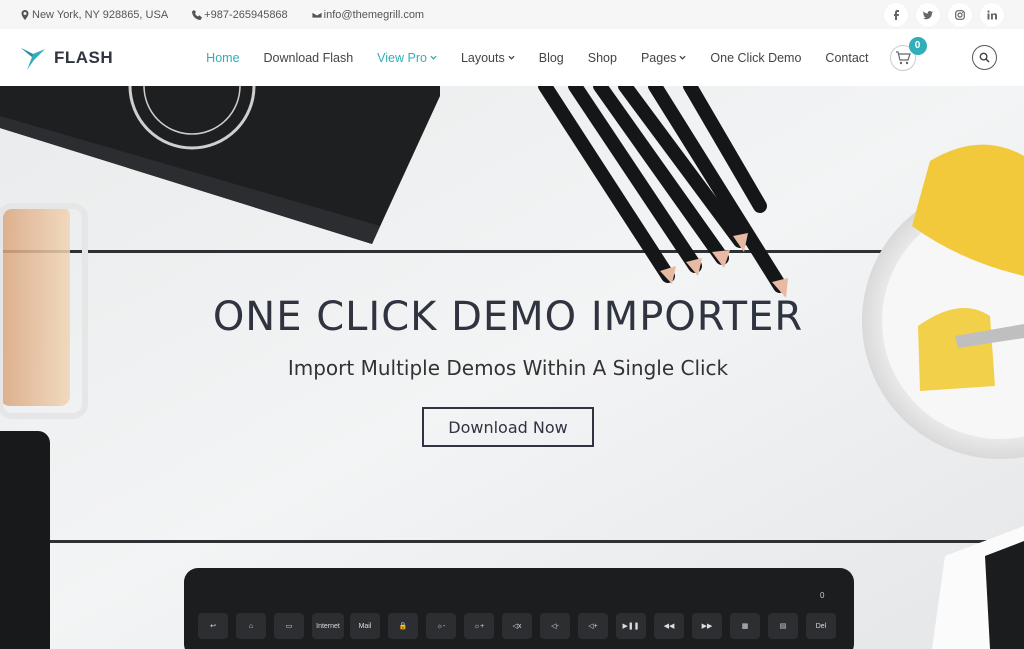 The image size is (1024, 649). Describe the element at coordinates (479, 626) in the screenshot. I see `keyboard-key: ☼+` at that location.